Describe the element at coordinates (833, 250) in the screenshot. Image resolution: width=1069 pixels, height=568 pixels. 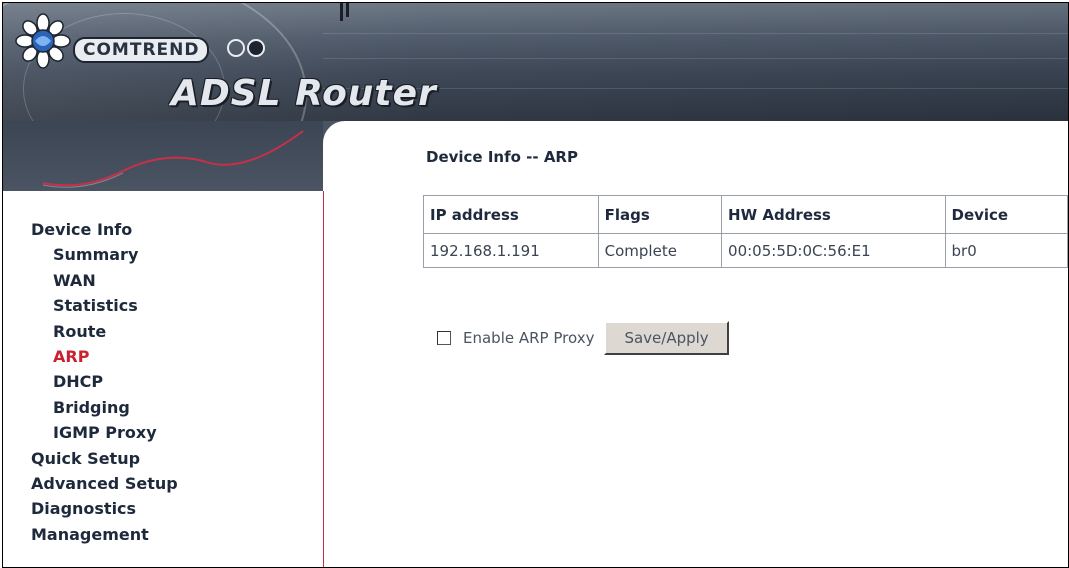
I see `cell-hw-address: 00:05:5D:0C:56:E1` at that location.